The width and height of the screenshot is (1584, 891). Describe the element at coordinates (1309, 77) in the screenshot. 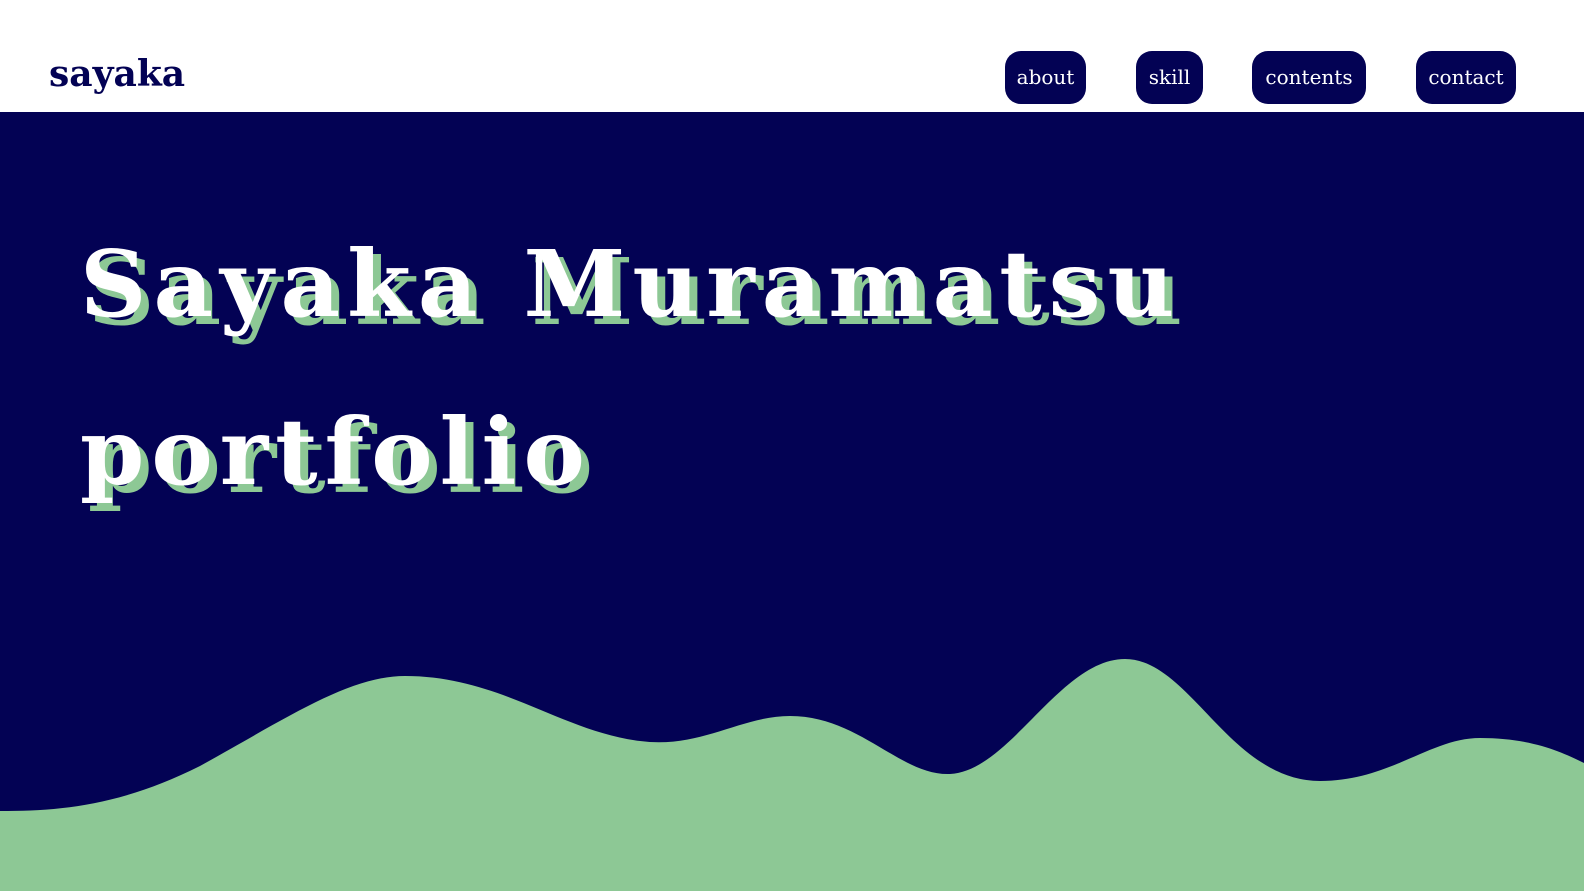

I see `nav-contents-button: contents` at that location.